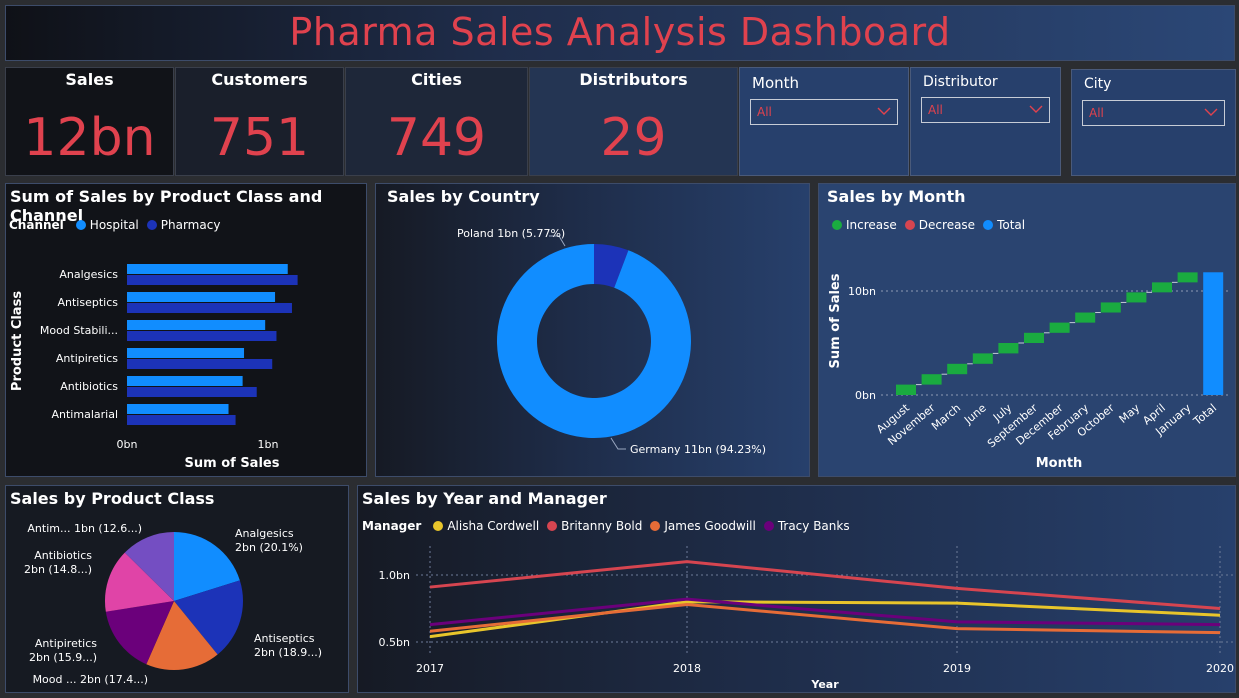 This screenshot has width=1239, height=698. Describe the element at coordinates (1187, 277) in the screenshot. I see `bar-january` at that location.